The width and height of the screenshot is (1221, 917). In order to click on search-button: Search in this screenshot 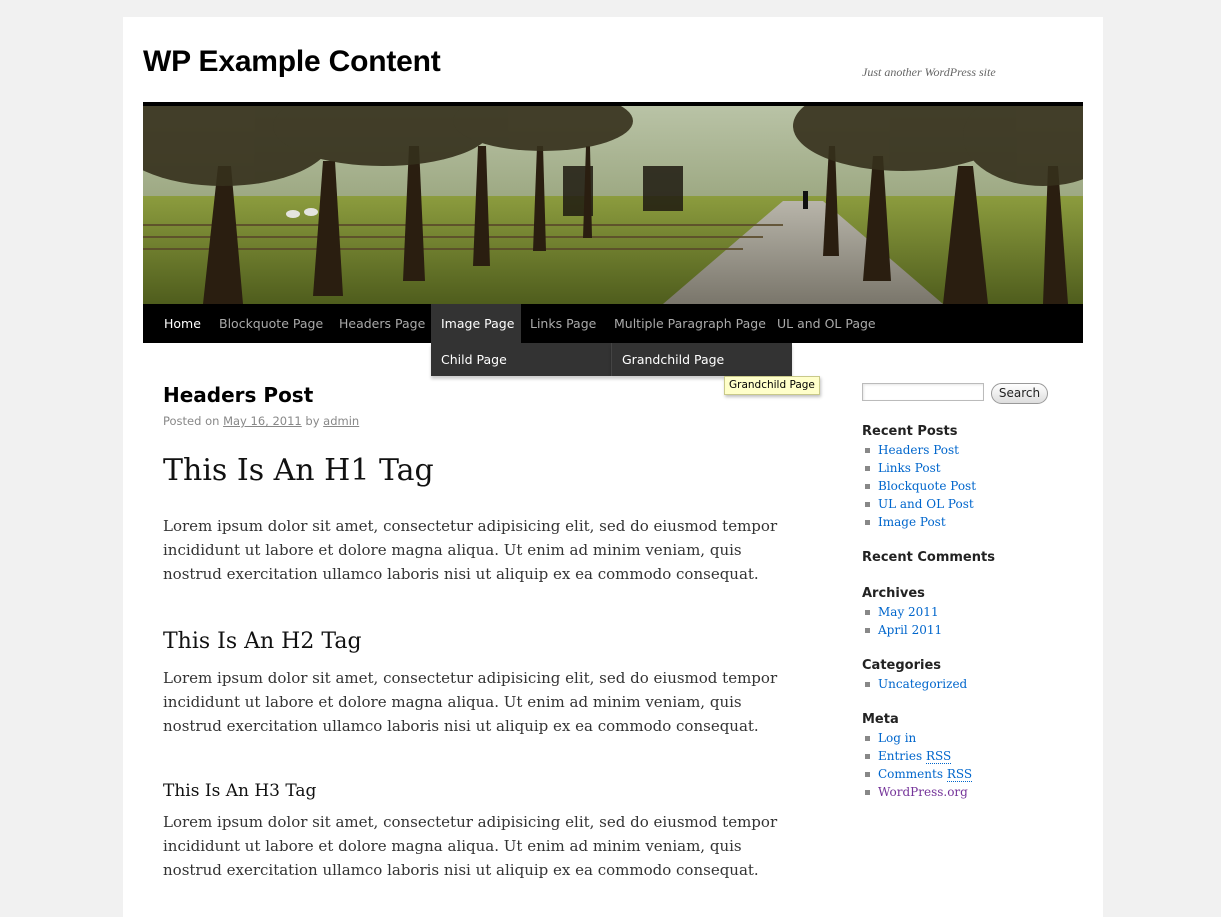, I will do `click(1019, 393)`.